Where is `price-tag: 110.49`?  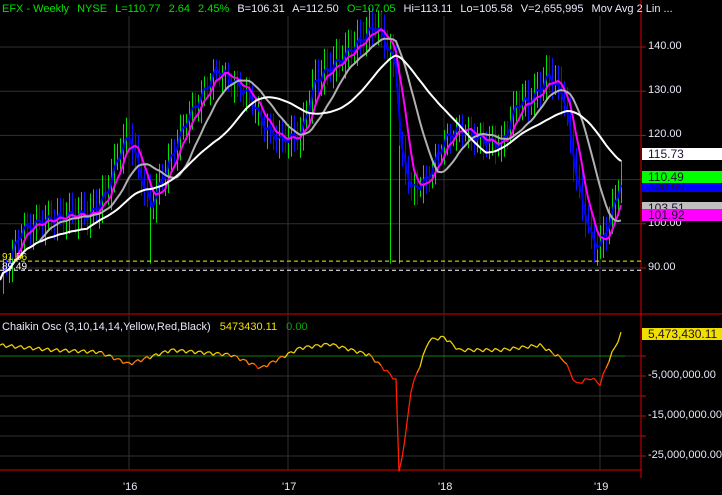 price-tag: 110.49 is located at coordinates (682, 177).